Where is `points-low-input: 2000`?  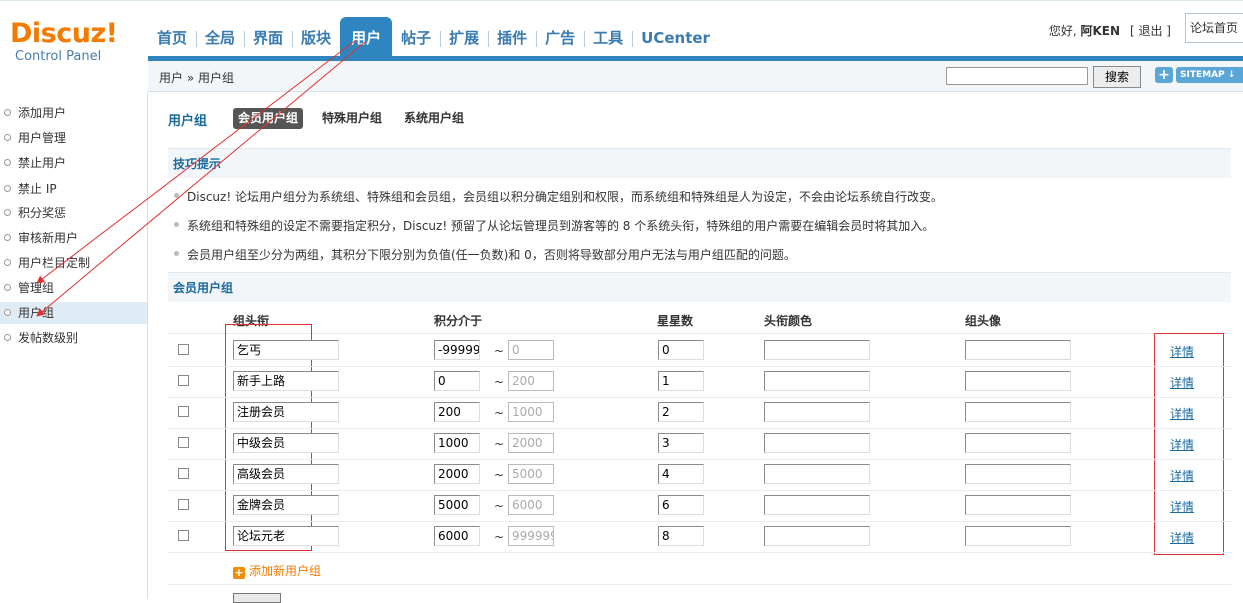
points-low-input: 2000 is located at coordinates (457, 474).